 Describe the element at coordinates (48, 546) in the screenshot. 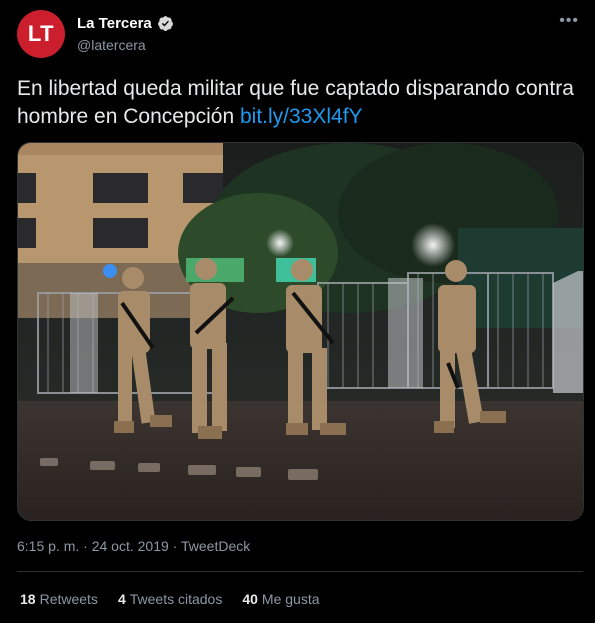

I see `tweet-time: 6:15 p. m.` at that location.